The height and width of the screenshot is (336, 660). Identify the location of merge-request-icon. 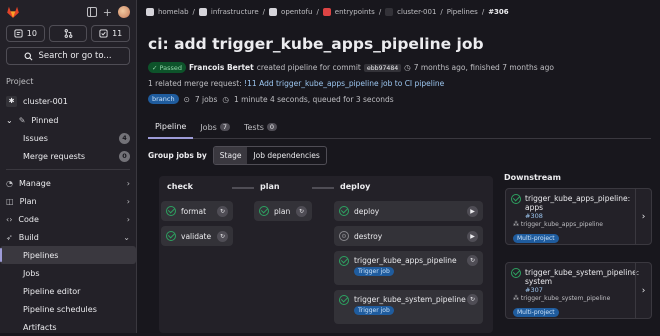
(68, 33).